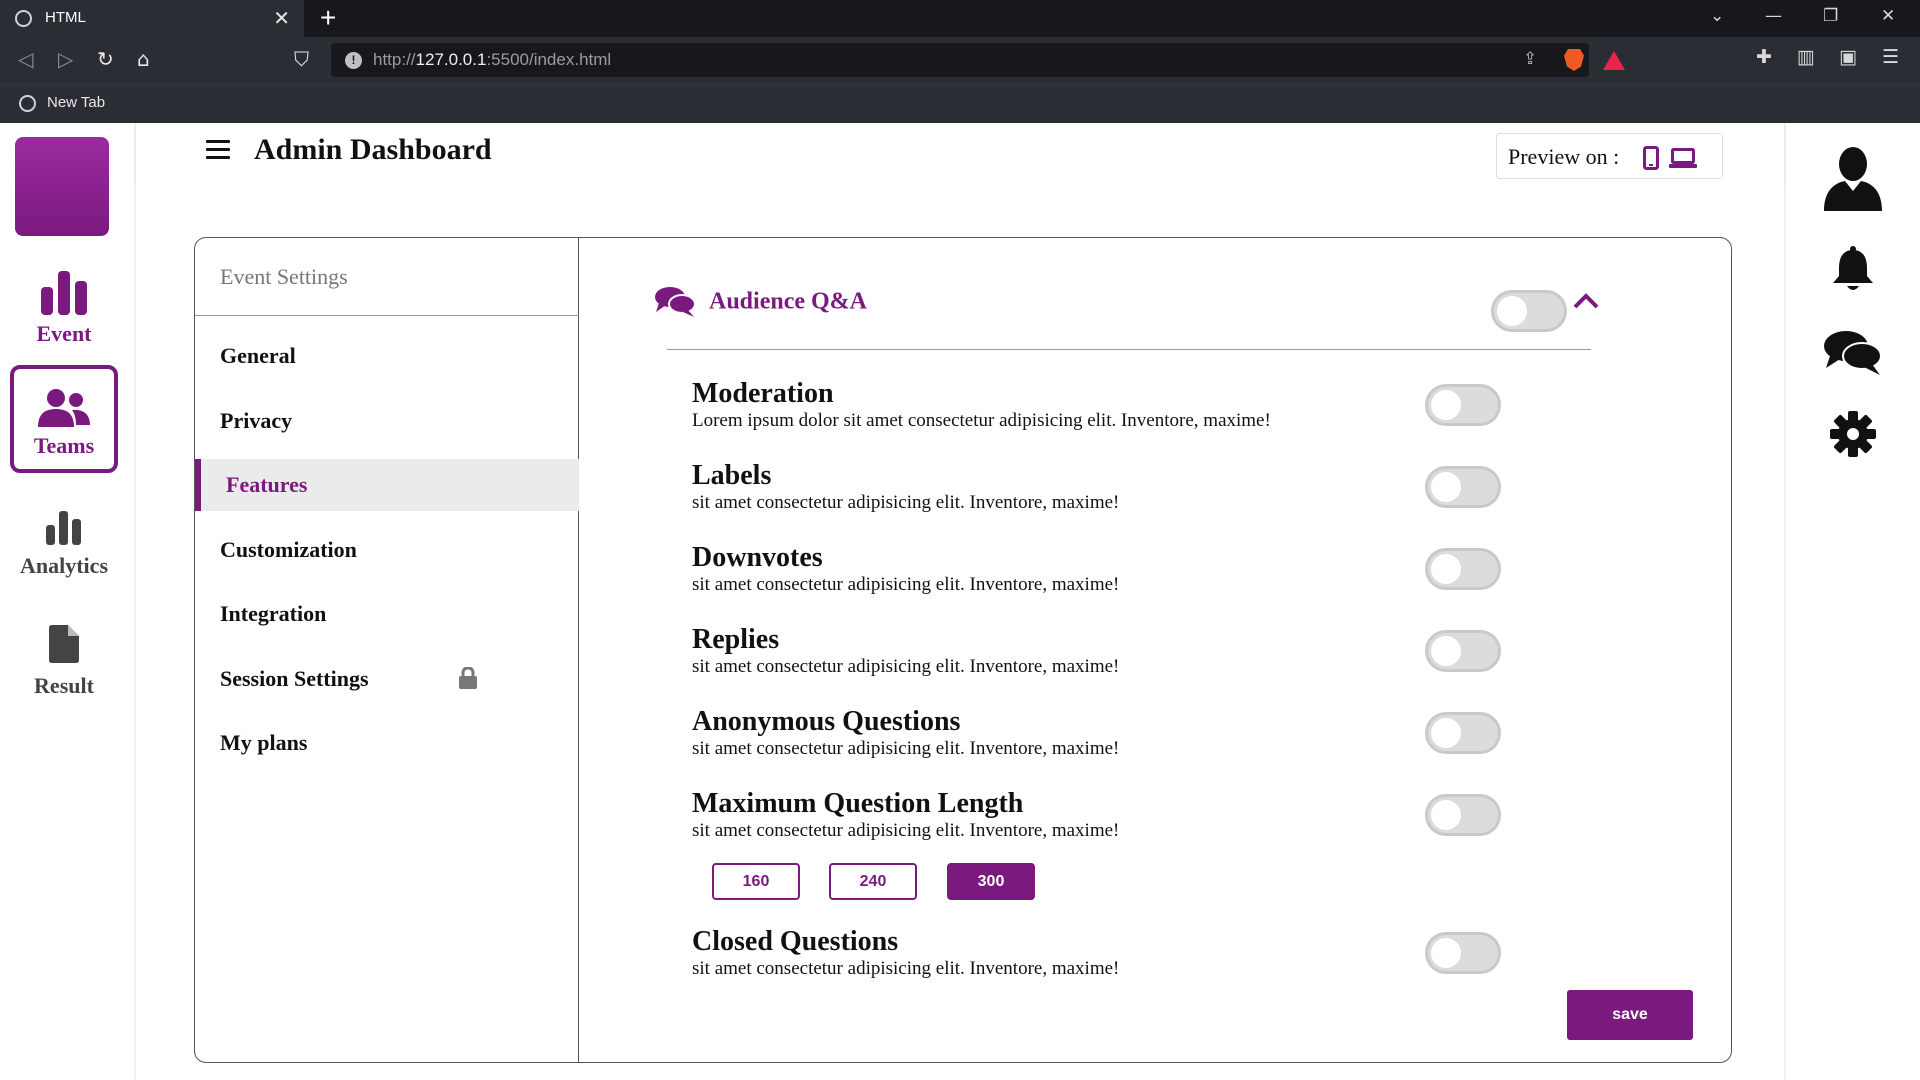 The image size is (1920, 1080). What do you see at coordinates (64, 333) in the screenshot?
I see `nav-label-event: Event` at bounding box center [64, 333].